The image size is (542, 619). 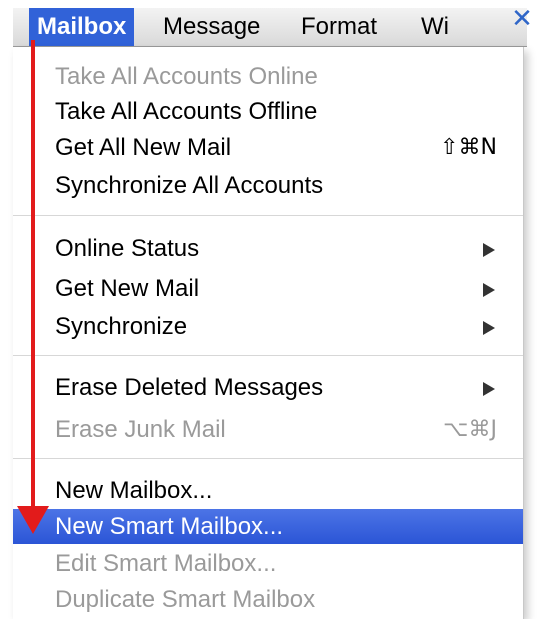 I want to click on menu-item-online-status: Online Status, so click(x=268, y=248).